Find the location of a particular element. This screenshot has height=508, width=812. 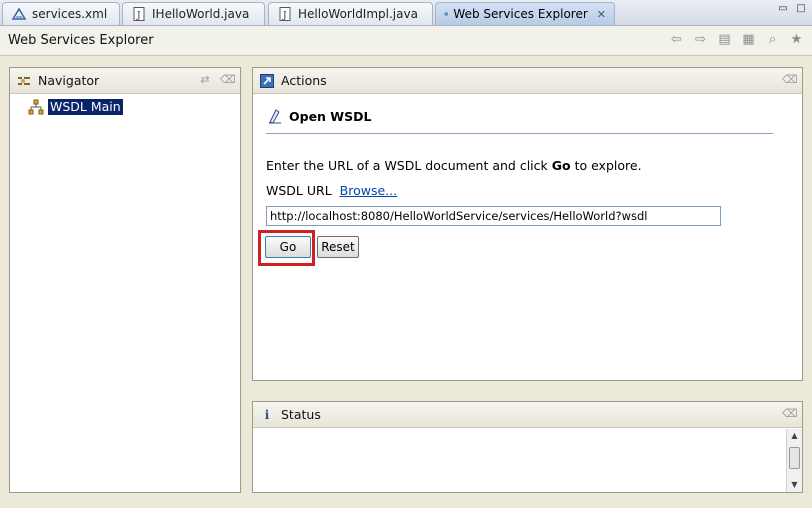

tab-web-services-explorer: Web Services Explorer ✕ is located at coordinates (525, 13).